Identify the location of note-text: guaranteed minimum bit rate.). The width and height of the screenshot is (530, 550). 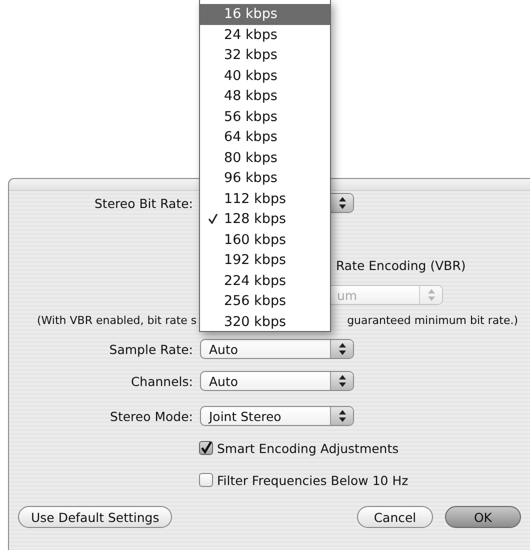
(432, 320).